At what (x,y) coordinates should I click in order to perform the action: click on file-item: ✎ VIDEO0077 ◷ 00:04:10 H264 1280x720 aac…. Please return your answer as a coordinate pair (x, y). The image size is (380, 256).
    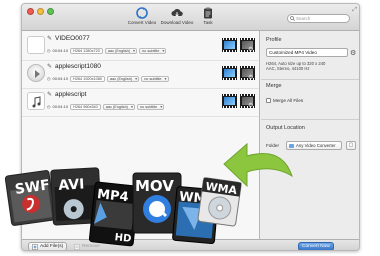
    Looking at the image, I should click on (140, 47).